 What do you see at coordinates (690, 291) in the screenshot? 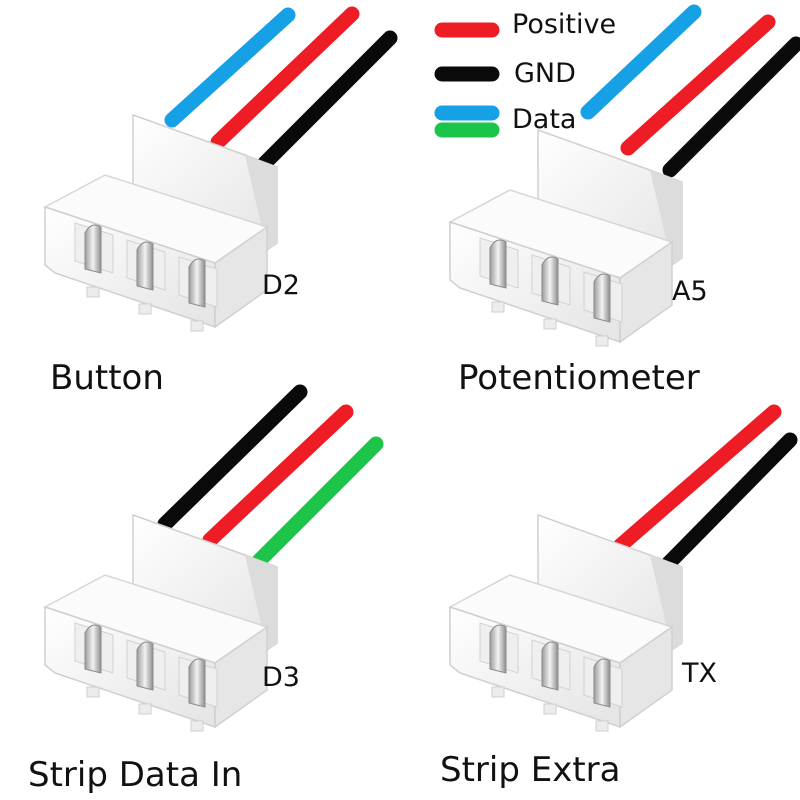
I see `connector-pin-potentiometer: A5` at bounding box center [690, 291].